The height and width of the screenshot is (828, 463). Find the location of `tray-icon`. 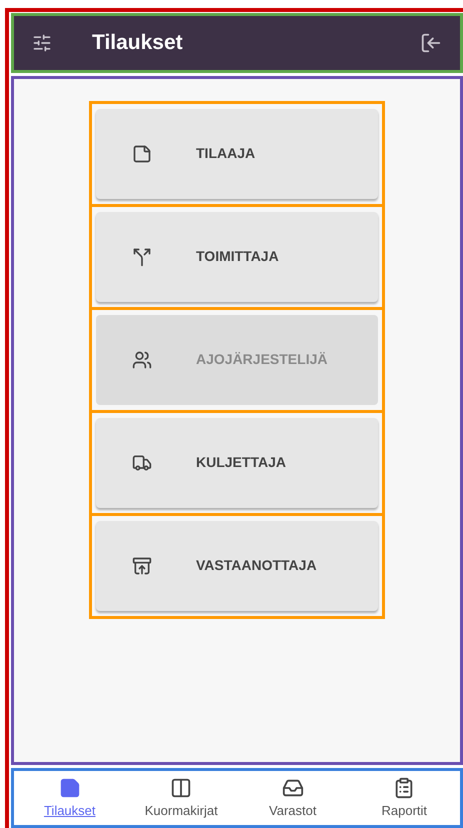

tray-icon is located at coordinates (293, 788).